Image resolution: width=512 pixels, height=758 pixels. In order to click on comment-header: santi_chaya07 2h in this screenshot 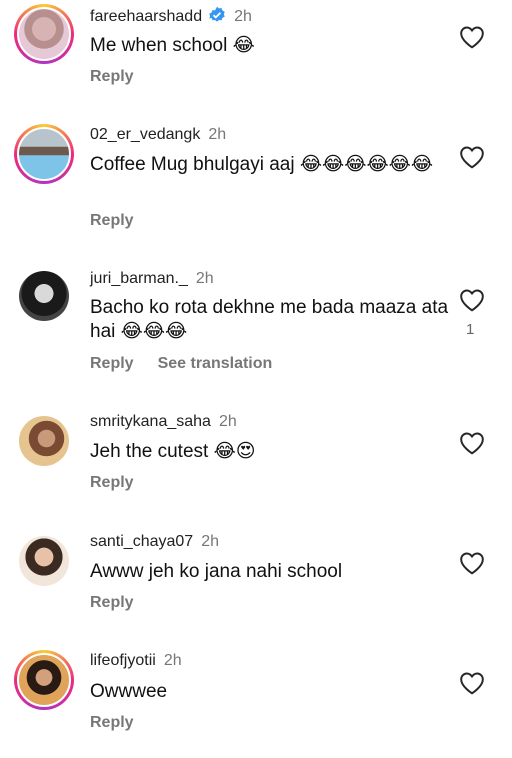, I will do `click(154, 542)`.